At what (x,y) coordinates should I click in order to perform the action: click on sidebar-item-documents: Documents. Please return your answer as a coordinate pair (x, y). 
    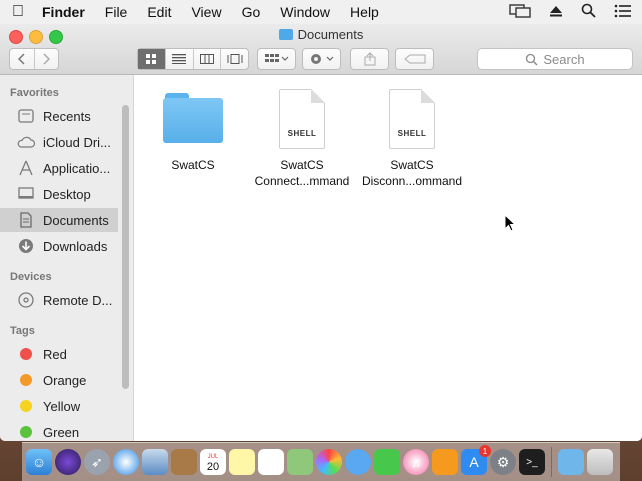
    Looking at the image, I should click on (59, 220).